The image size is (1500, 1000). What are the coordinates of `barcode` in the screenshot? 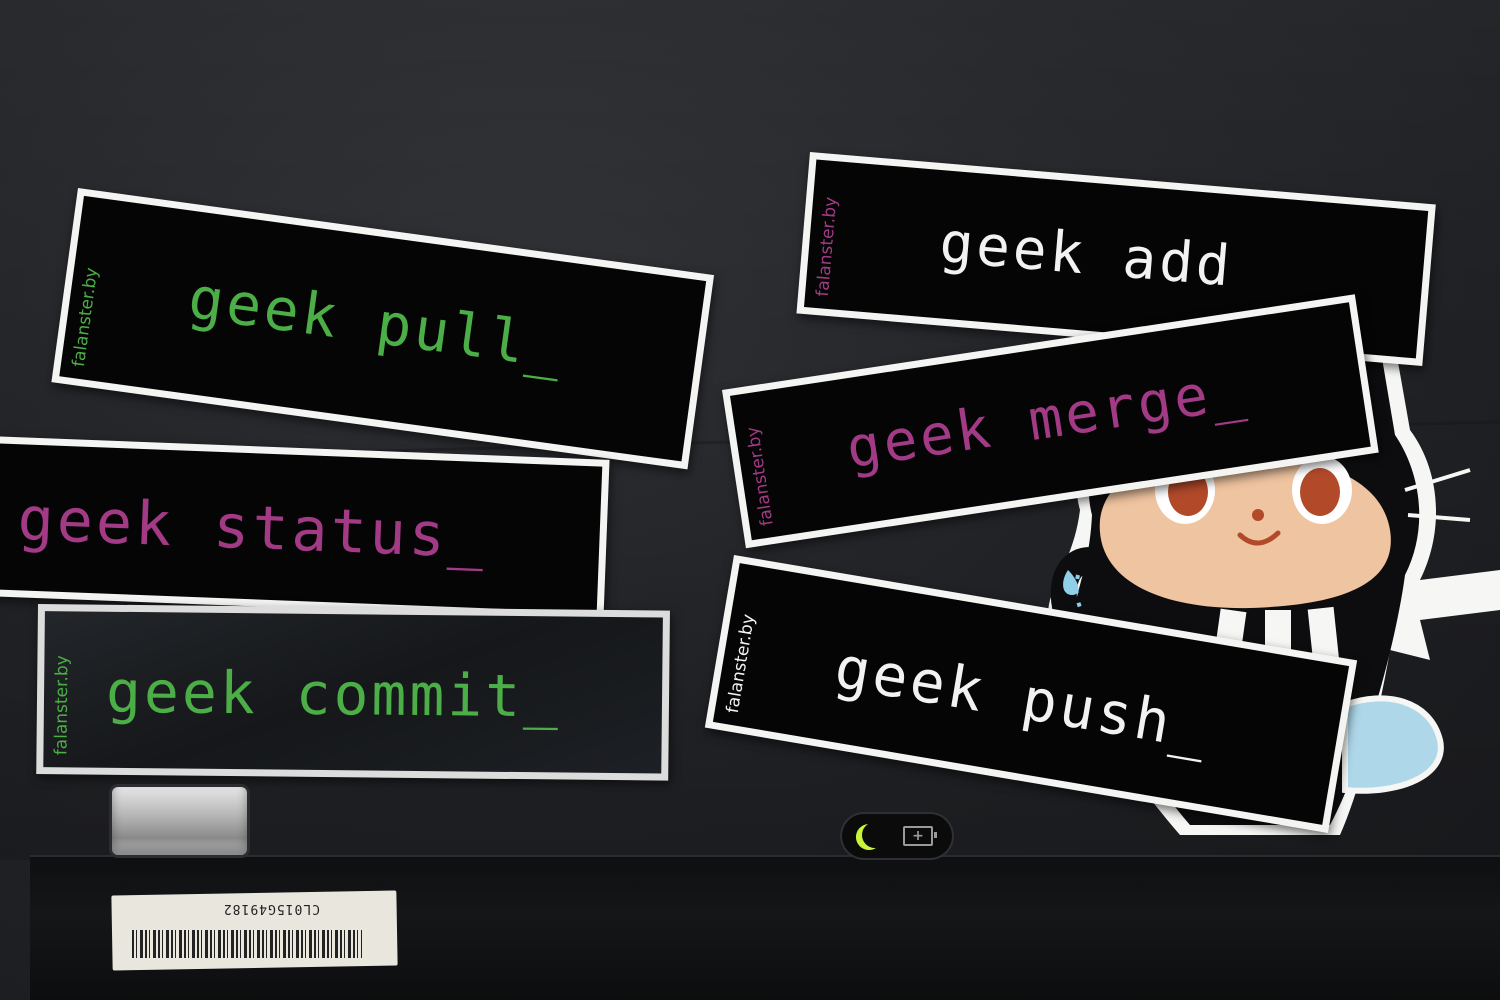 It's located at (247, 944).